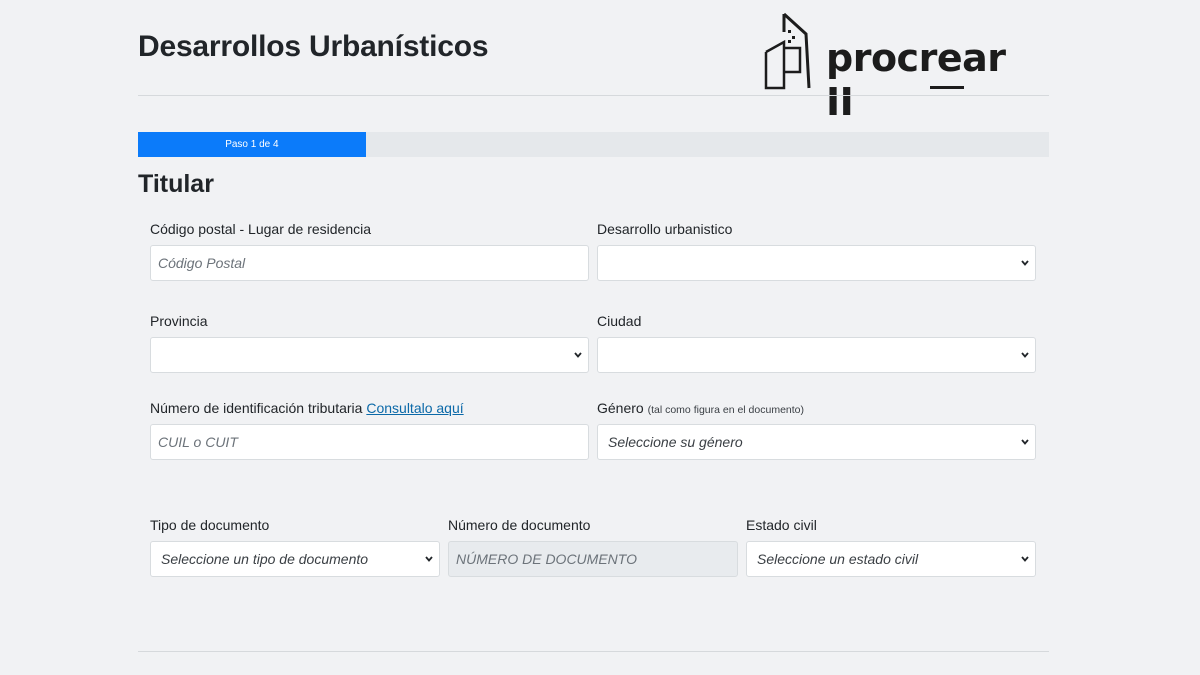 This screenshot has height=675, width=1200. Describe the element at coordinates (726, 410) in the screenshot. I see `genero-hint: (tal como figura en el documento)` at that location.